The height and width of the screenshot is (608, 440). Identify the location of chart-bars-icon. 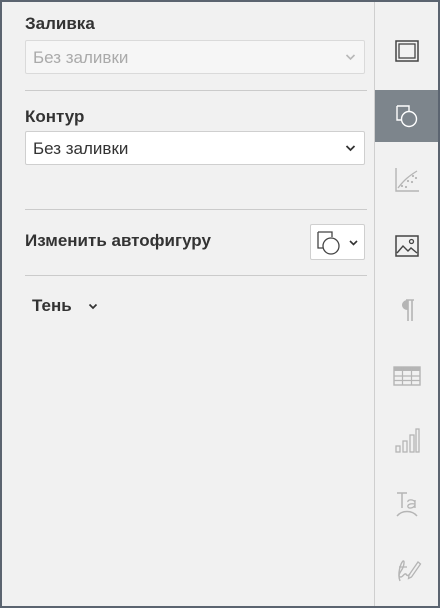
(407, 440).